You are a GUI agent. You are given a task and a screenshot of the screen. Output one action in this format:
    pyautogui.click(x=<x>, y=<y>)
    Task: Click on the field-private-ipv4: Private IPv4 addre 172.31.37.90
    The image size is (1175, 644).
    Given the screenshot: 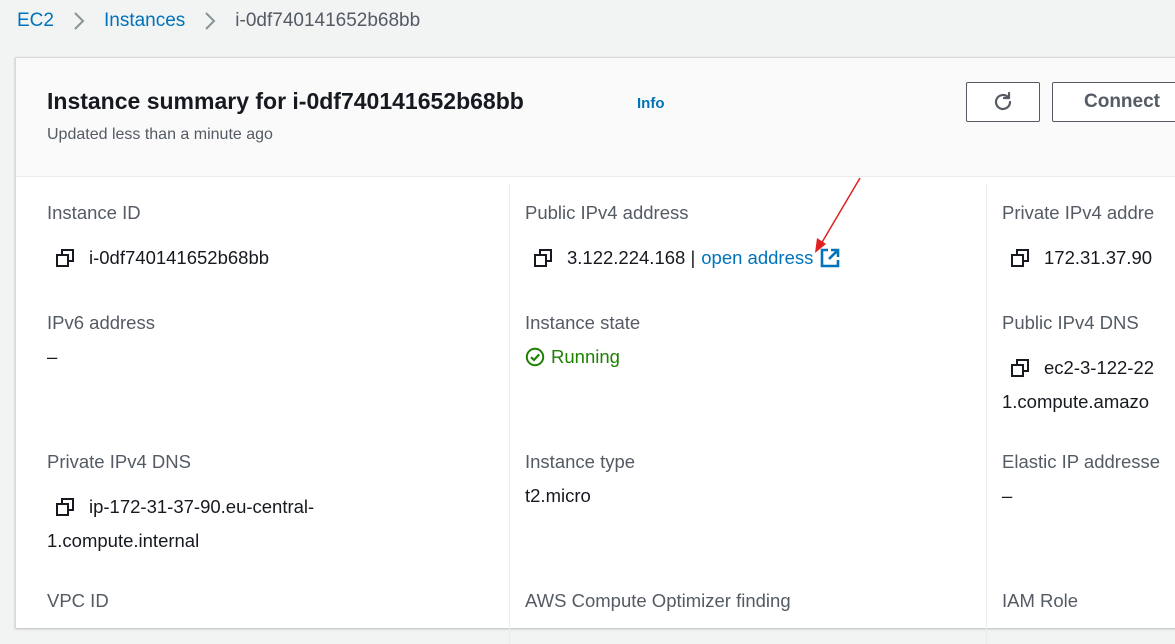 What is the action you would take?
    pyautogui.click(x=1078, y=235)
    